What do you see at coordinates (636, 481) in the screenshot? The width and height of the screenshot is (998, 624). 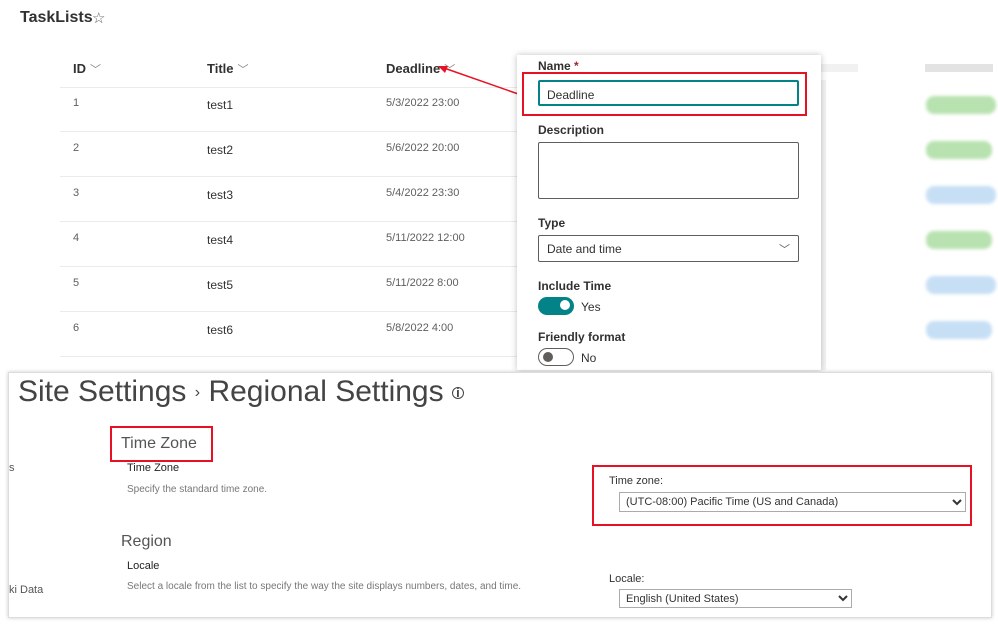 I see `timezone-field-label: Time zone:` at bounding box center [636, 481].